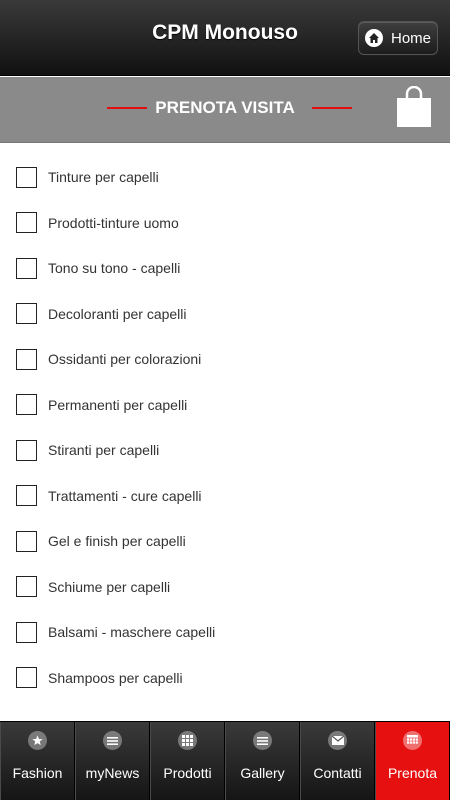  What do you see at coordinates (115, 677) in the screenshot?
I see `list-item-label: Shampoos per capelli` at bounding box center [115, 677].